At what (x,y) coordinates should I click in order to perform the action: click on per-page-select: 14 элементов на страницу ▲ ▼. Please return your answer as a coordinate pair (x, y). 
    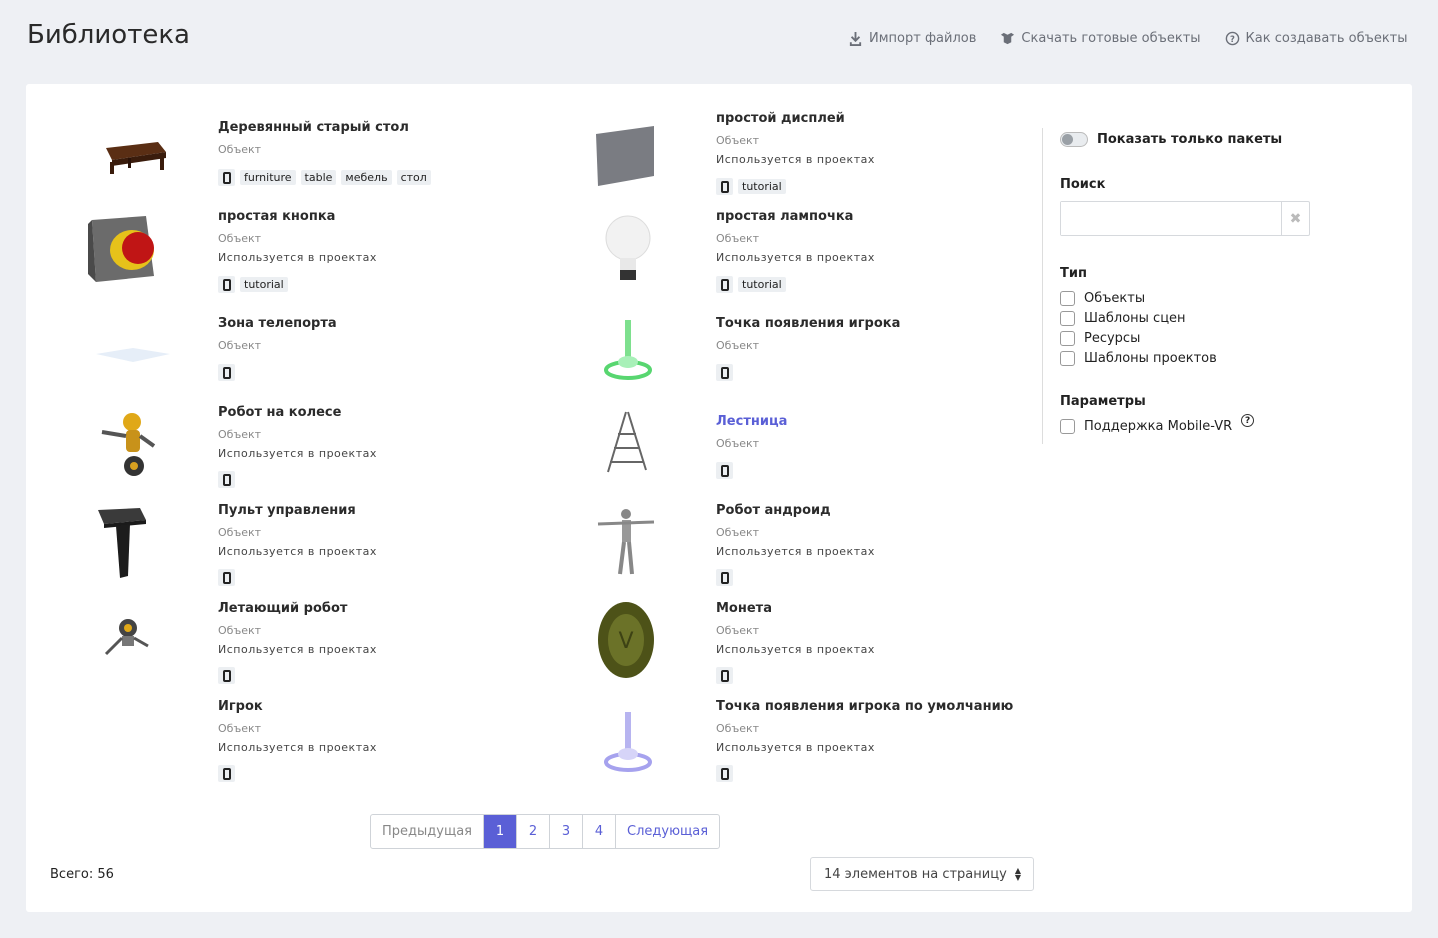
    Looking at the image, I should click on (922, 874).